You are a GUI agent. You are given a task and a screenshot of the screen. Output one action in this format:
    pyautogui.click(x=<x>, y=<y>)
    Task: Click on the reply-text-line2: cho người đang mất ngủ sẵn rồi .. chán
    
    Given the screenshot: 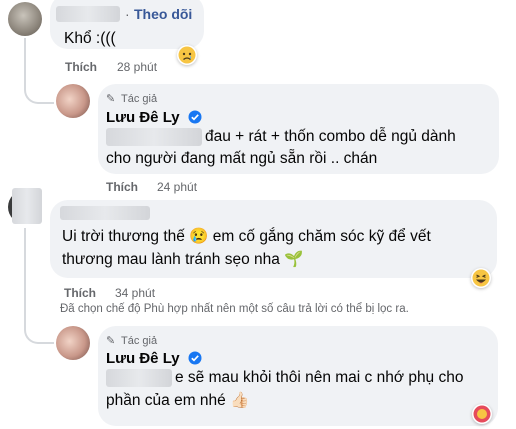 What is the action you would take?
    pyautogui.click(x=242, y=158)
    